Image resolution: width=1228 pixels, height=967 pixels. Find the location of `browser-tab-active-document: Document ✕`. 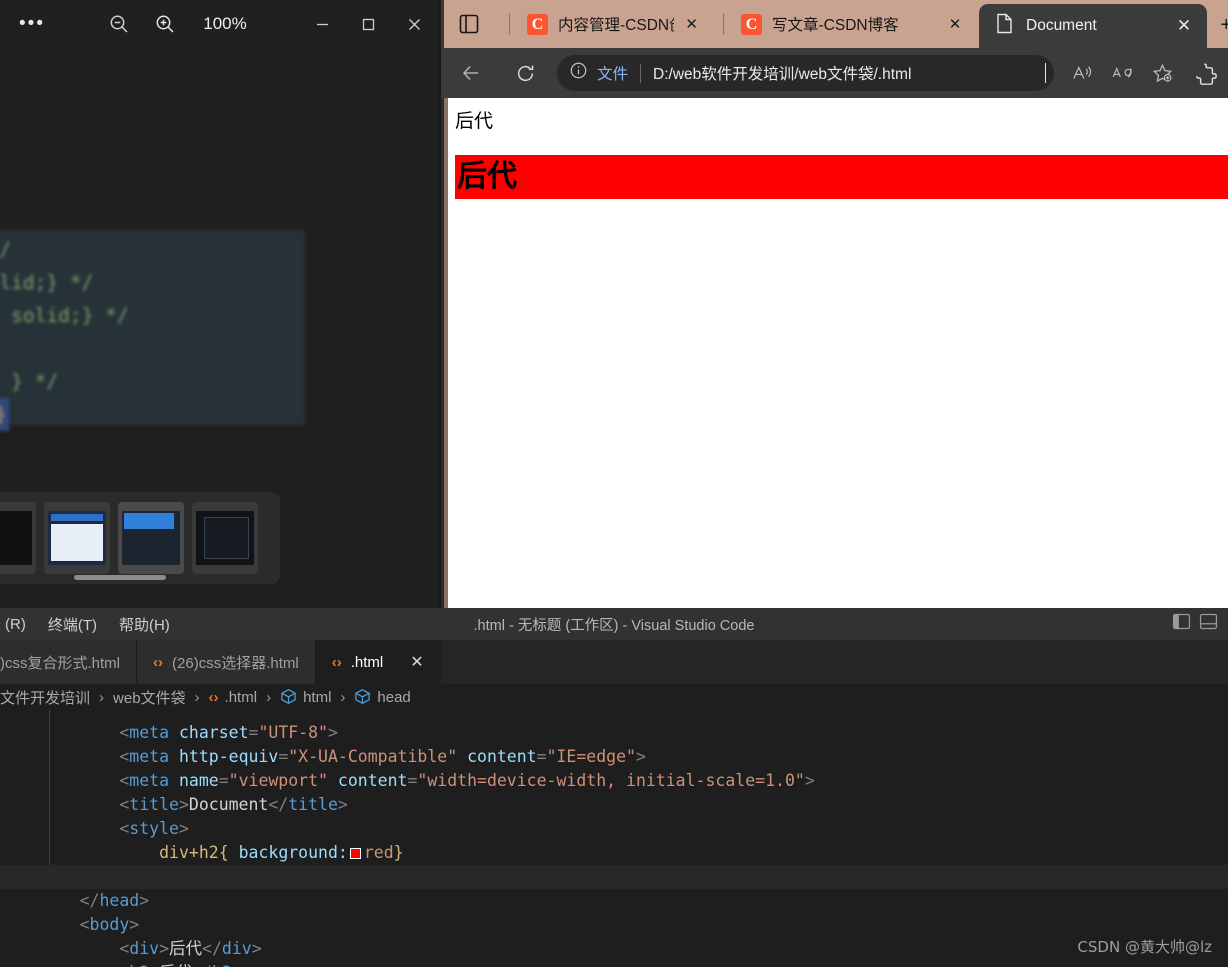

browser-tab-active-document: Document ✕ is located at coordinates (1093, 26).